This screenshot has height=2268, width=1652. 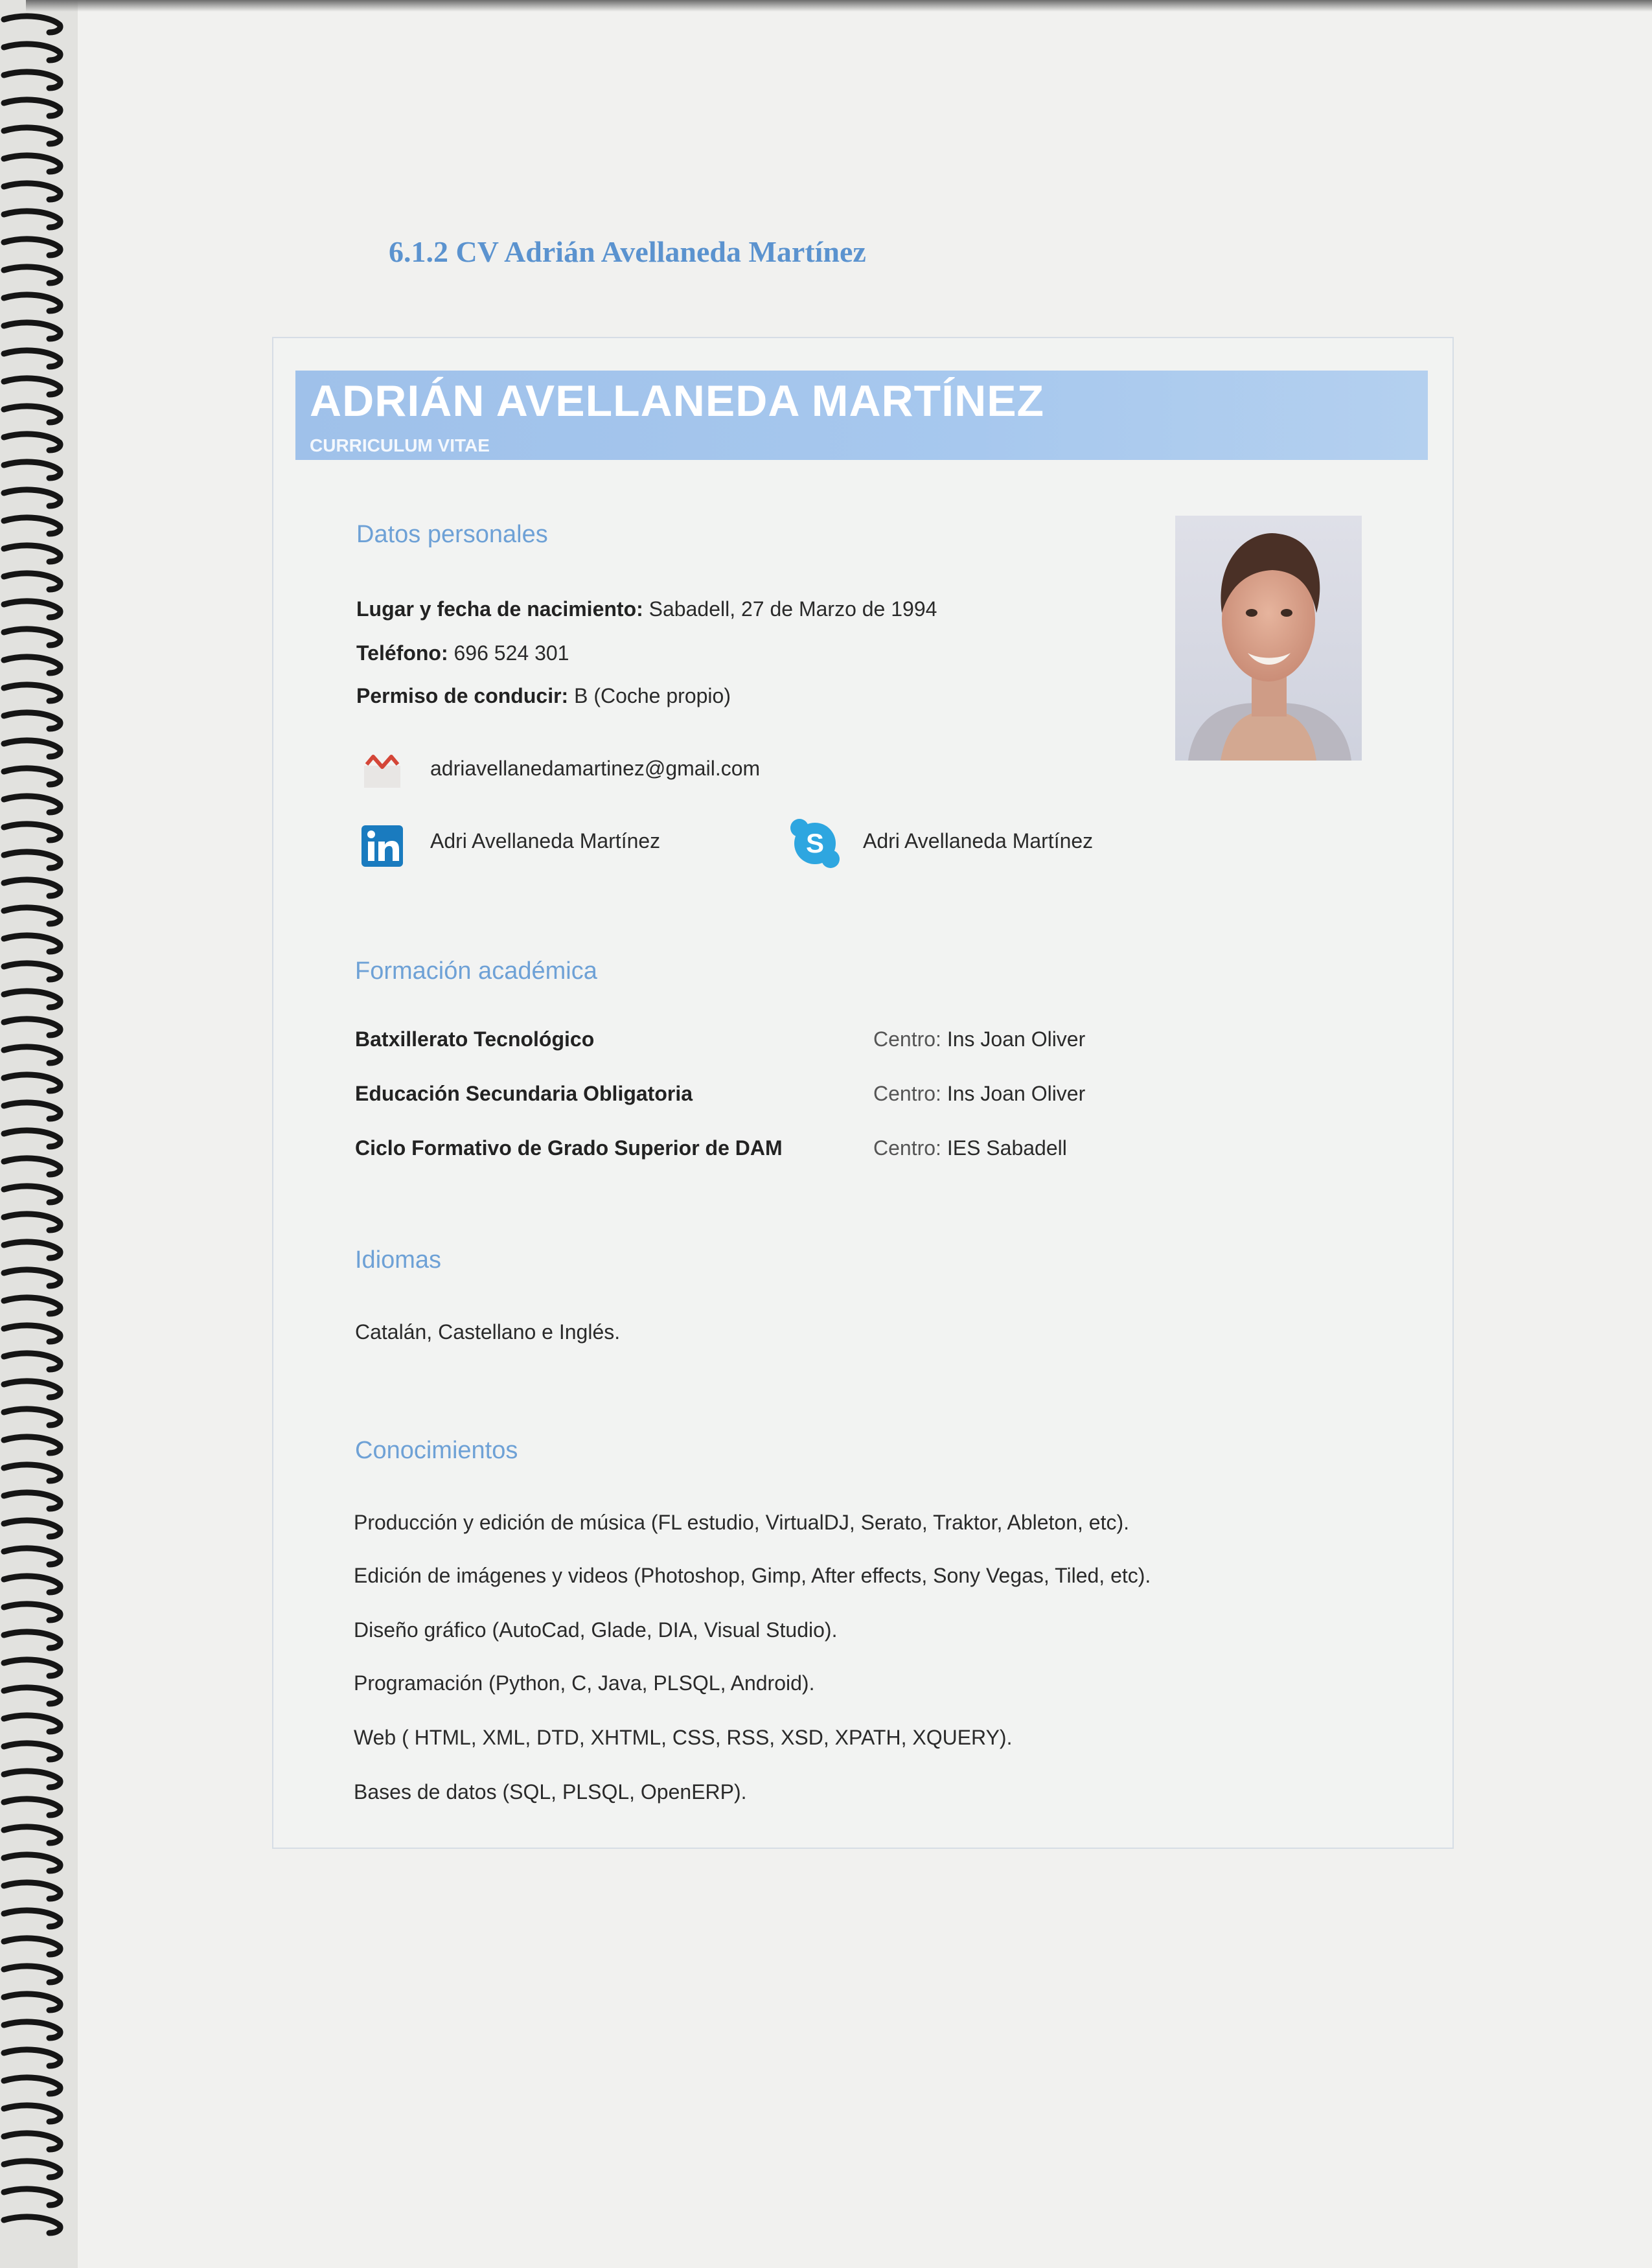 What do you see at coordinates (511, 653) in the screenshot?
I see `phone-value: 696 524 301` at bounding box center [511, 653].